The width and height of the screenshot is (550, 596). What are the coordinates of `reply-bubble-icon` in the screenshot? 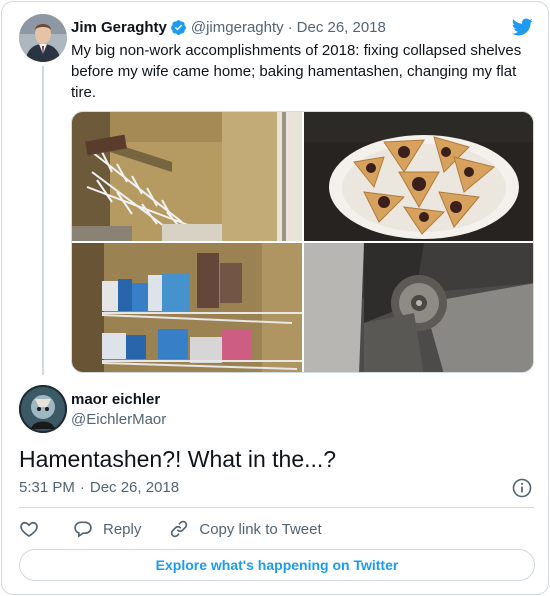 It's located at (83, 529).